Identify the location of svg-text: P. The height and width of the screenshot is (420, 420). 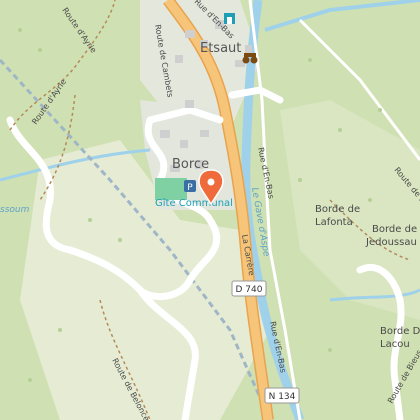
(190, 188).